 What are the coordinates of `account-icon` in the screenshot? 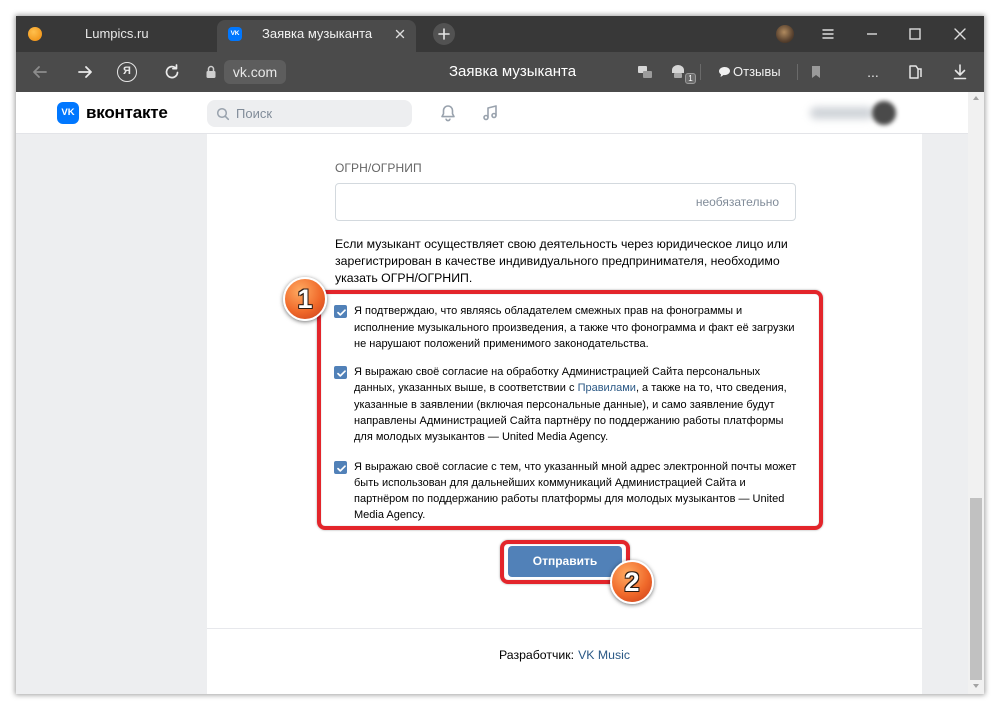 It's located at (785, 34).